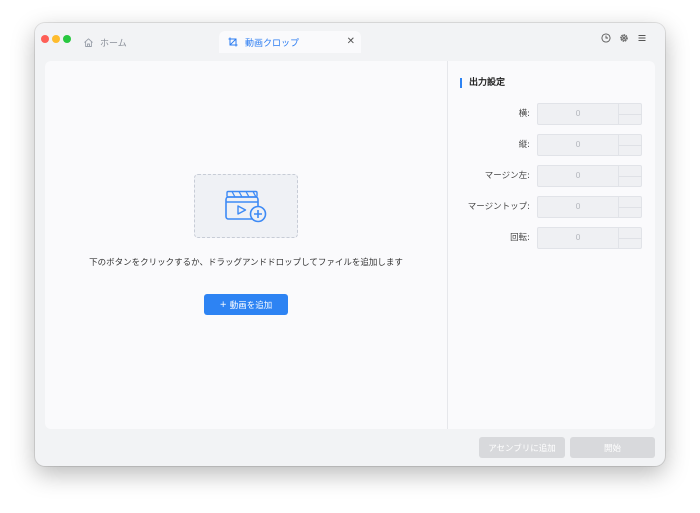 This screenshot has height=513, width=700. I want to click on drop-zone, so click(246, 206).